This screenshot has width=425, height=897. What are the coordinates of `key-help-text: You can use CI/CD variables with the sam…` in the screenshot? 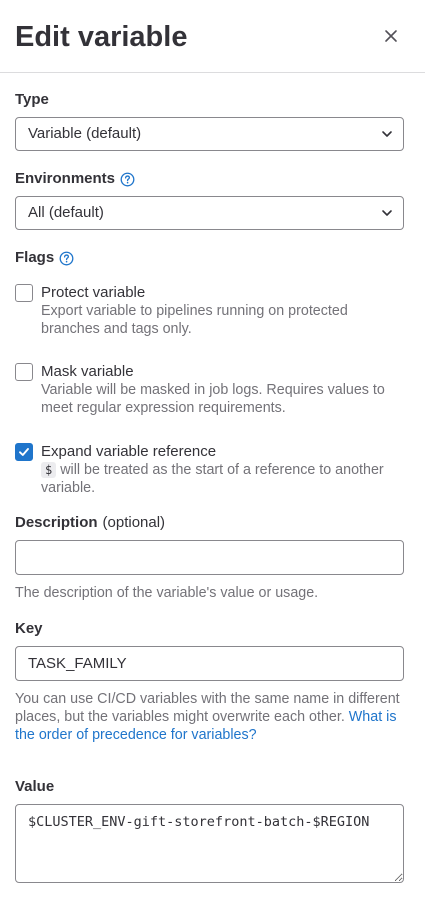 It's located at (207, 708).